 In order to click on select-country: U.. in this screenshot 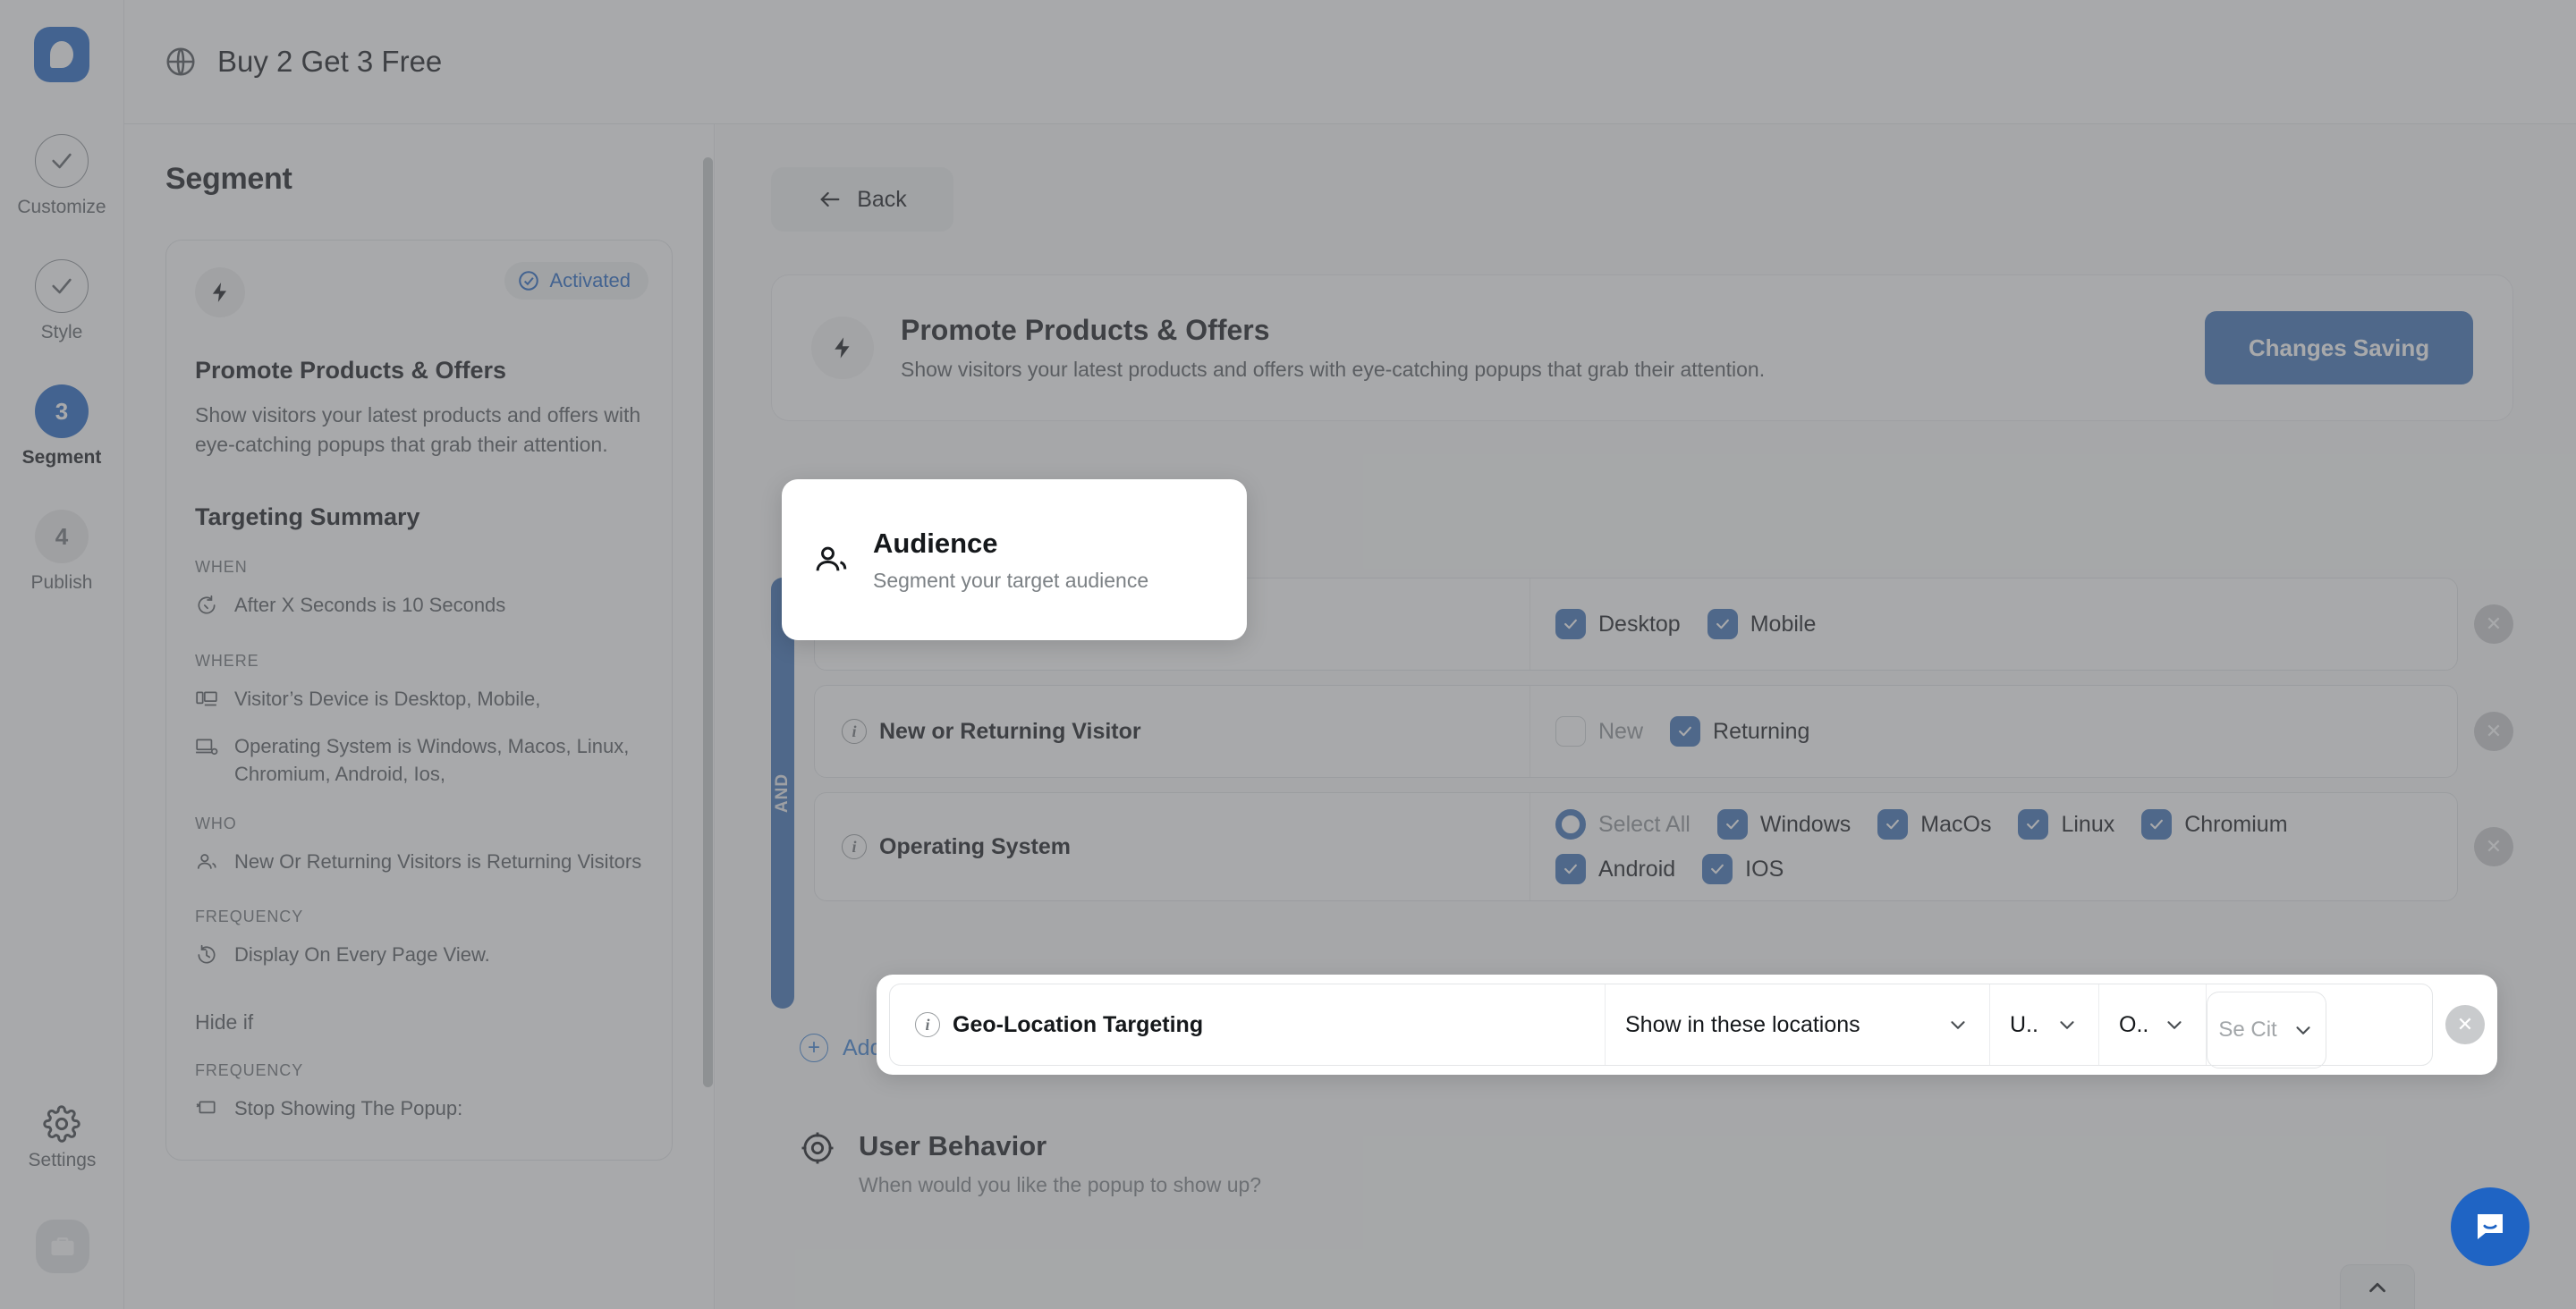, I will do `click(2044, 1024)`.